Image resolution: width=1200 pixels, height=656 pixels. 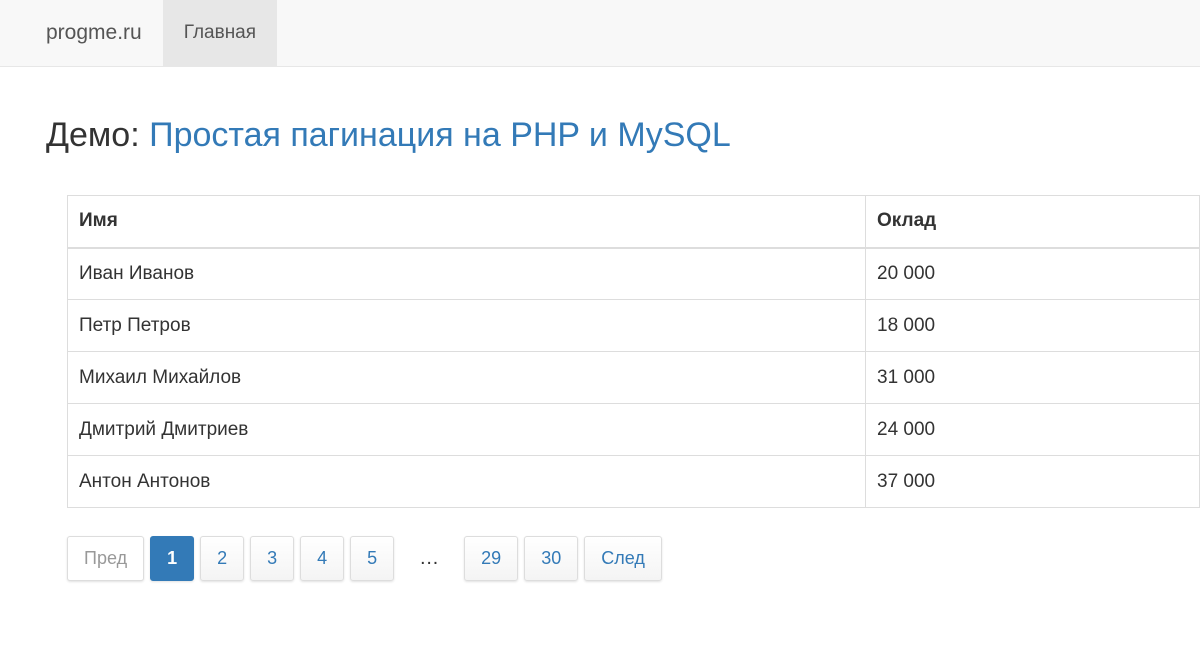 I want to click on table-row: Михаил Михайлов 31 000, so click(x=633, y=377).